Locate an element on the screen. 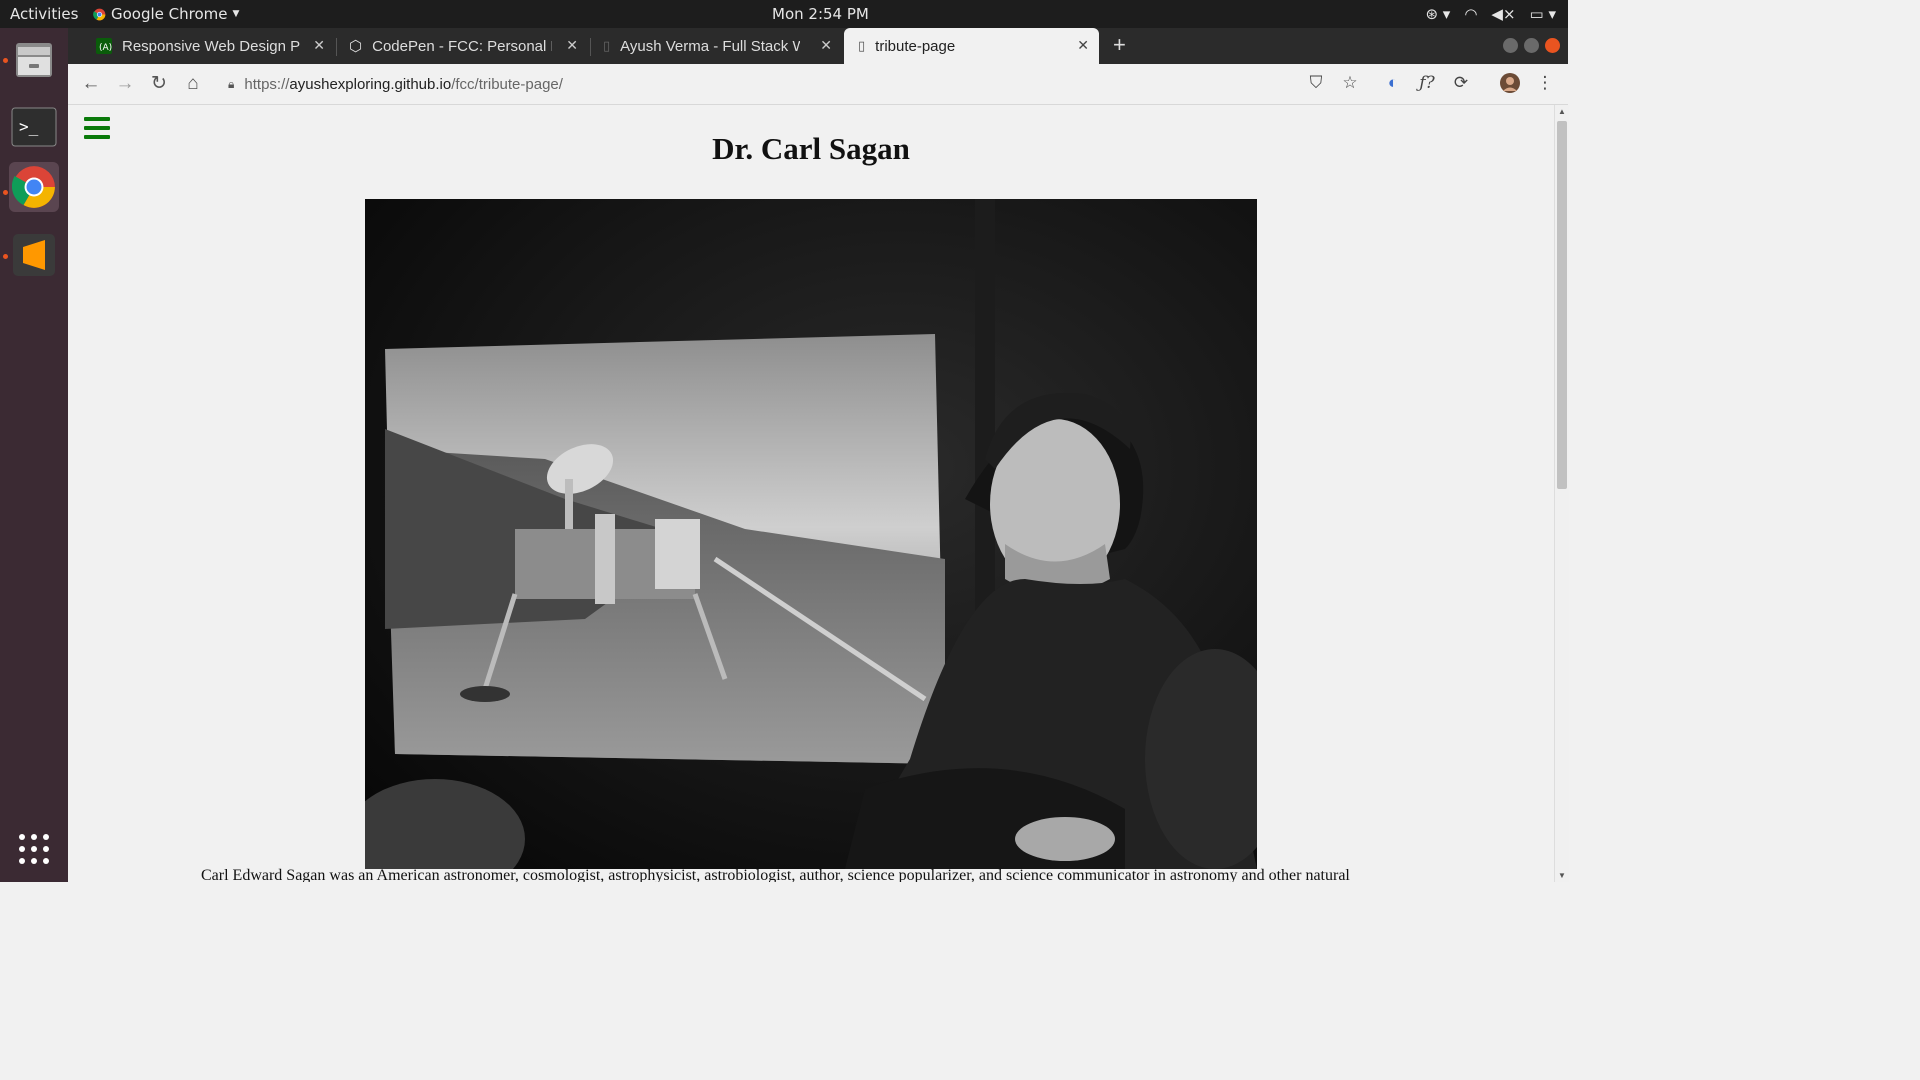 The width and height of the screenshot is (1920, 1080). font-extension-icon: ƒ? is located at coordinates (1427, 84).